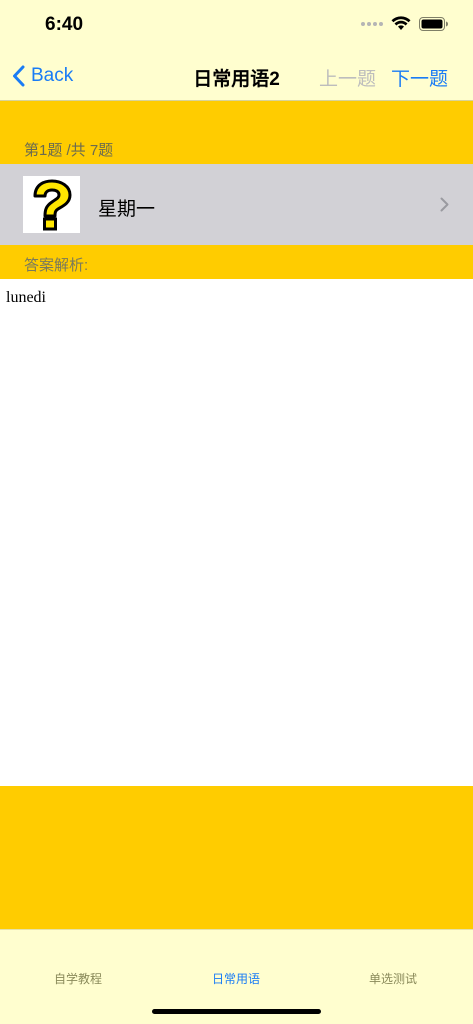  I want to click on answer-analysis-text: lunedi, so click(26, 297).